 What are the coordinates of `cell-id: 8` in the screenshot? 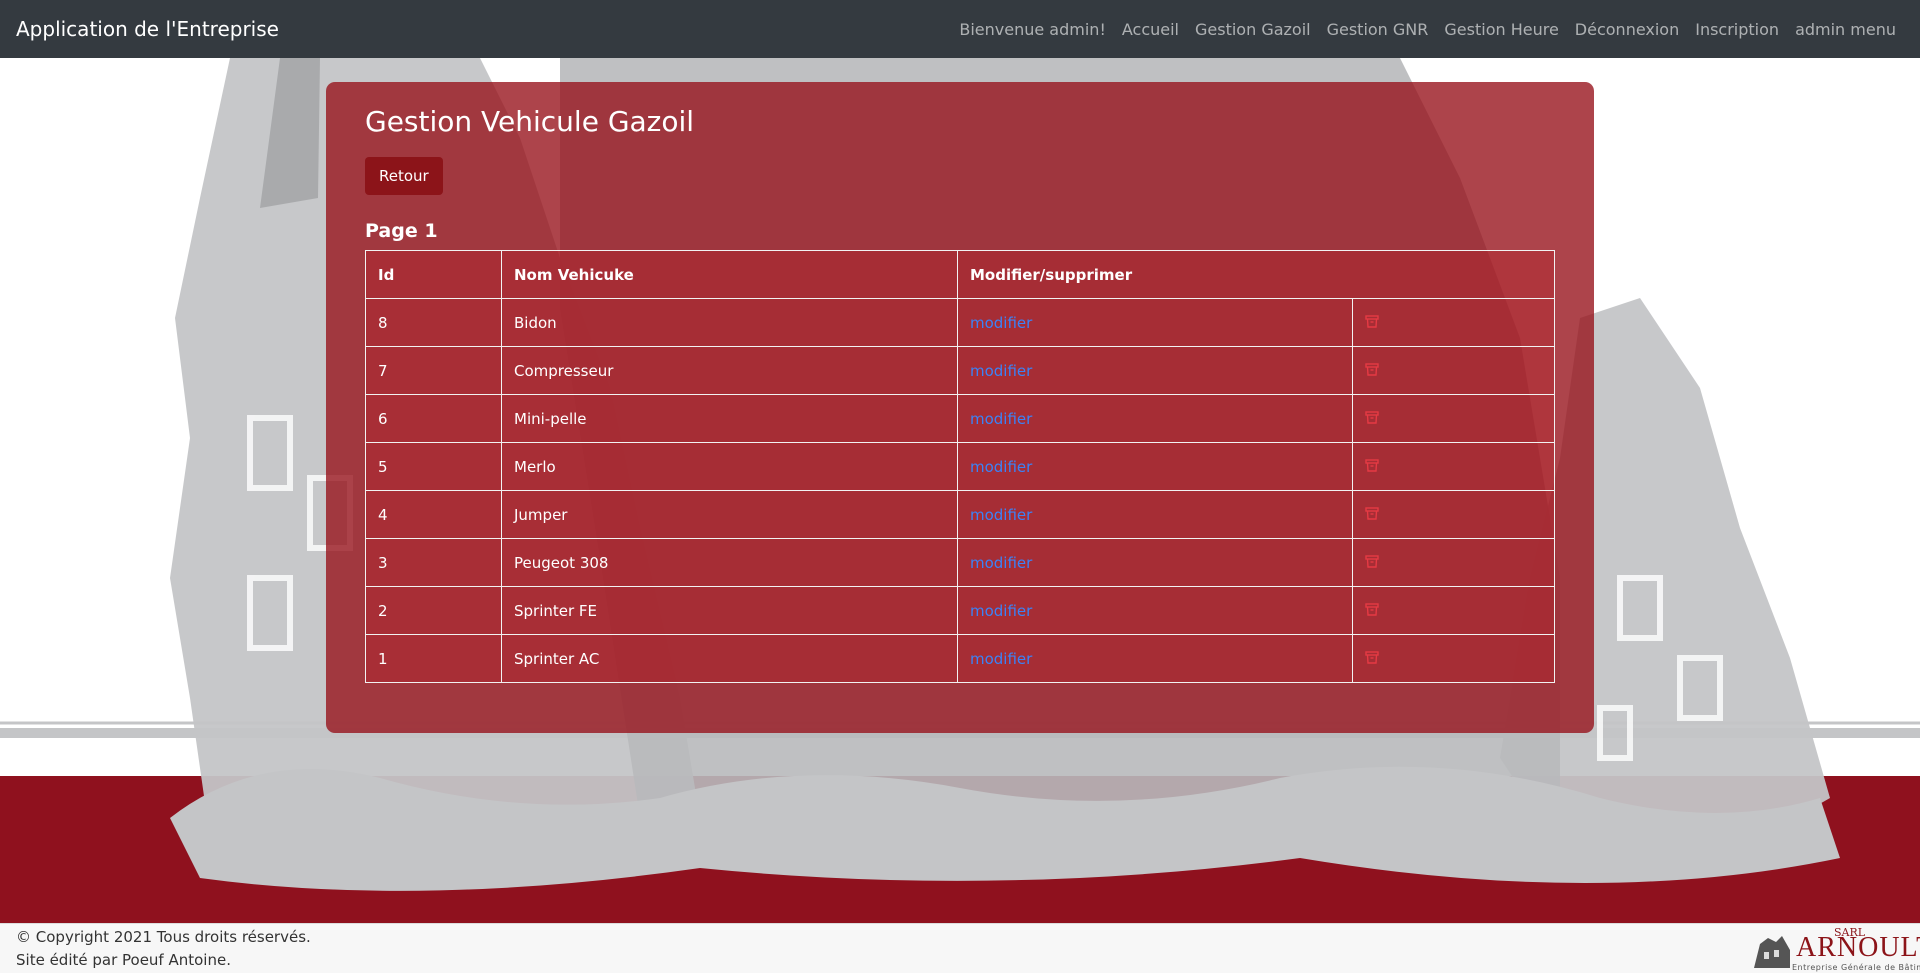 It's located at (433, 322).